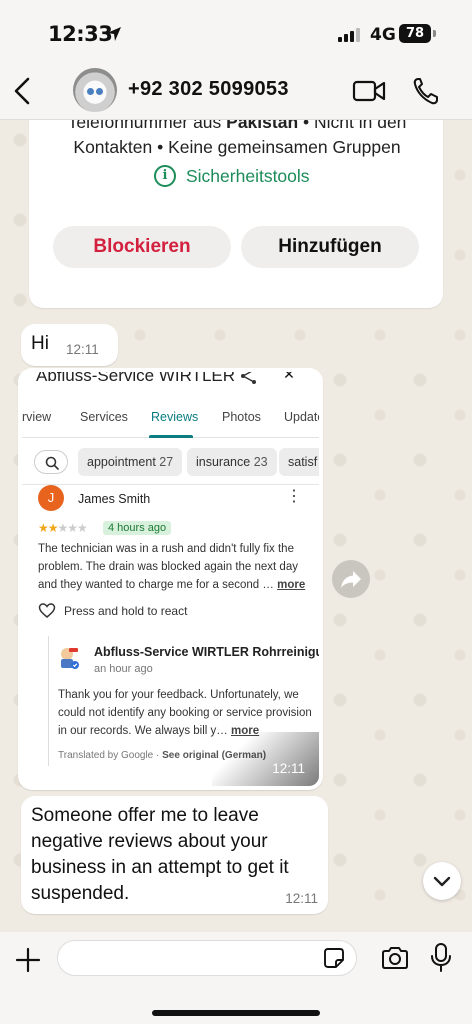 This screenshot has width=472, height=1024. What do you see at coordinates (301, 417) in the screenshot?
I see `tab-updates: Update` at bounding box center [301, 417].